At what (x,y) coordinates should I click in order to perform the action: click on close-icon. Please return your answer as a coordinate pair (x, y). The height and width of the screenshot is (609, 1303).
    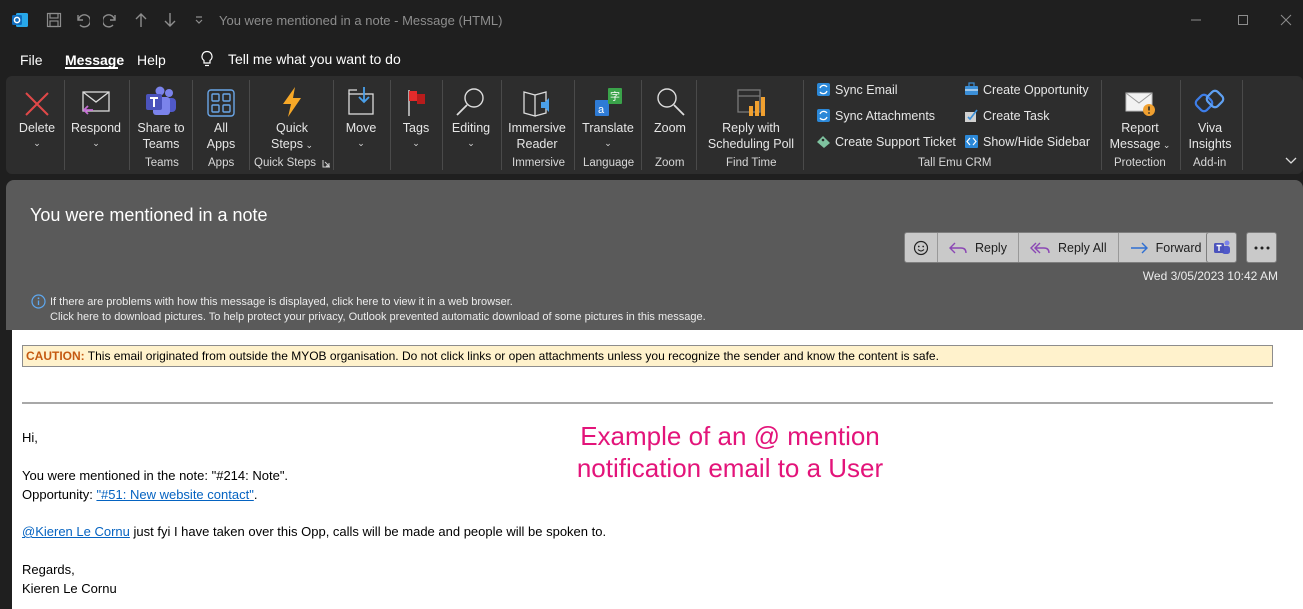
    Looking at the image, I should click on (1286, 20).